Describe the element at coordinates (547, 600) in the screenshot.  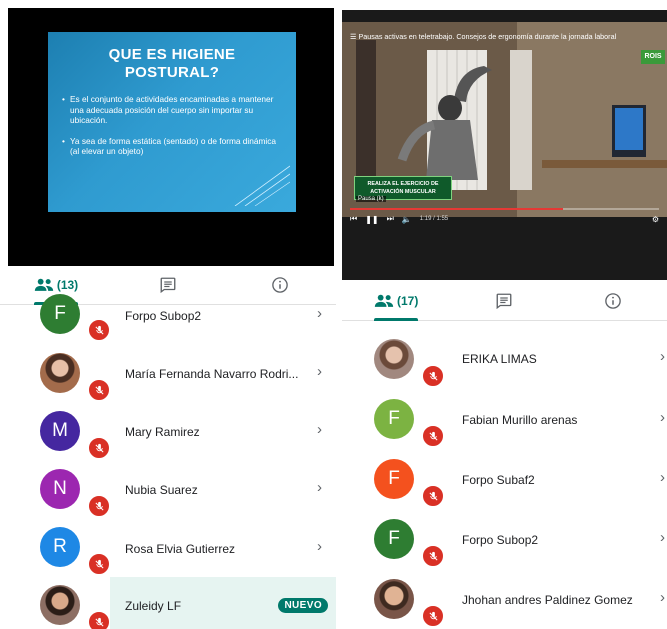
I see `participant-name: Jhohan andres Paldinez Gomez` at that location.